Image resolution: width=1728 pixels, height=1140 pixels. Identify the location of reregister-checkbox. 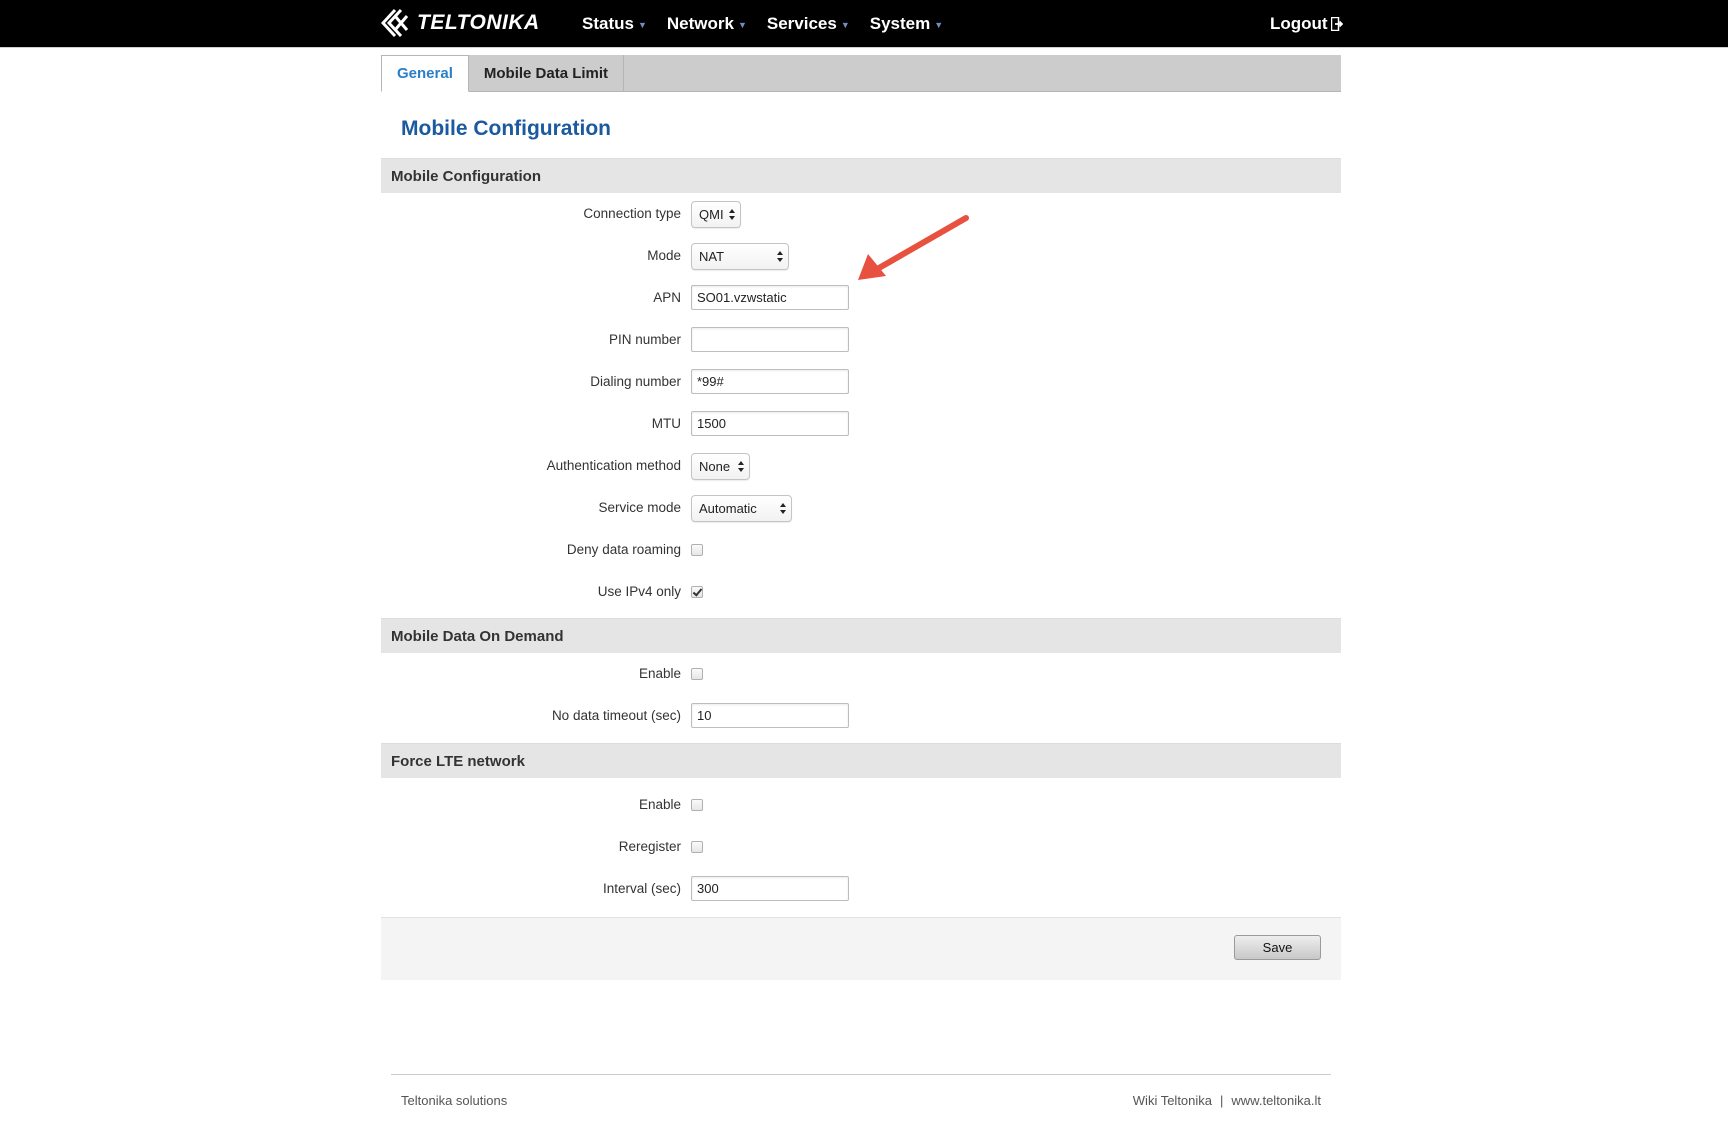
(697, 847).